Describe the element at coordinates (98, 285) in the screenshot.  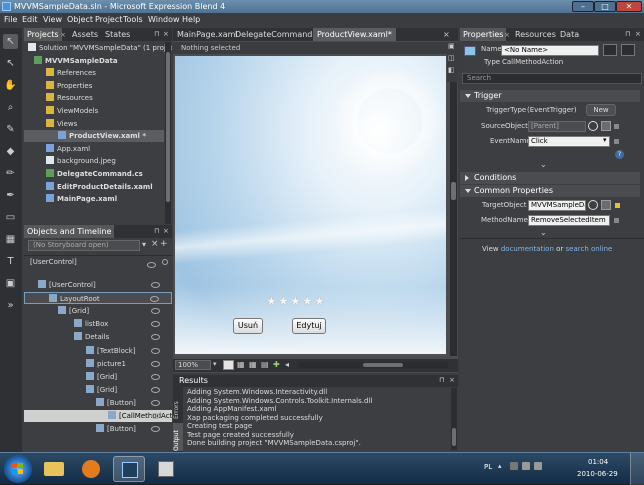
I see `object-tree-item: [UserControl]` at that location.